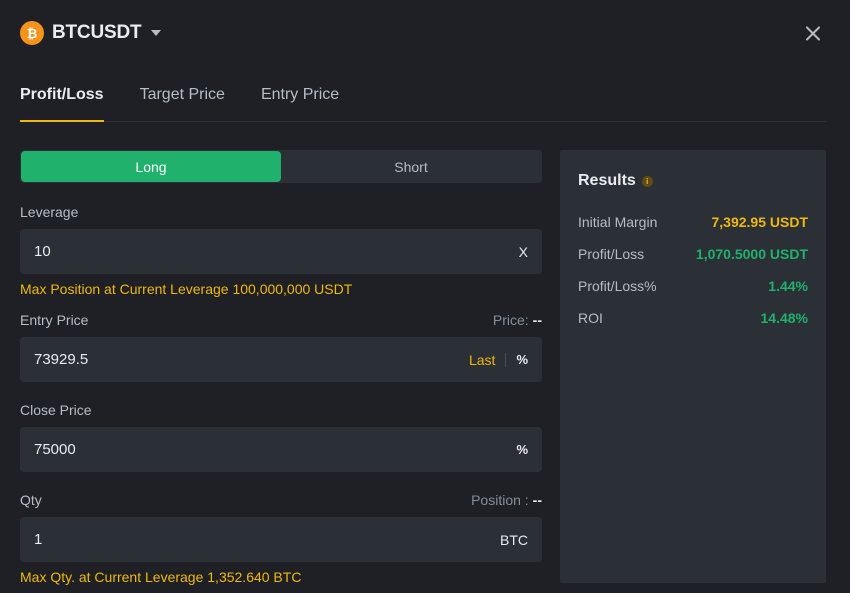  I want to click on qty-input: 1 BTC, so click(281, 539).